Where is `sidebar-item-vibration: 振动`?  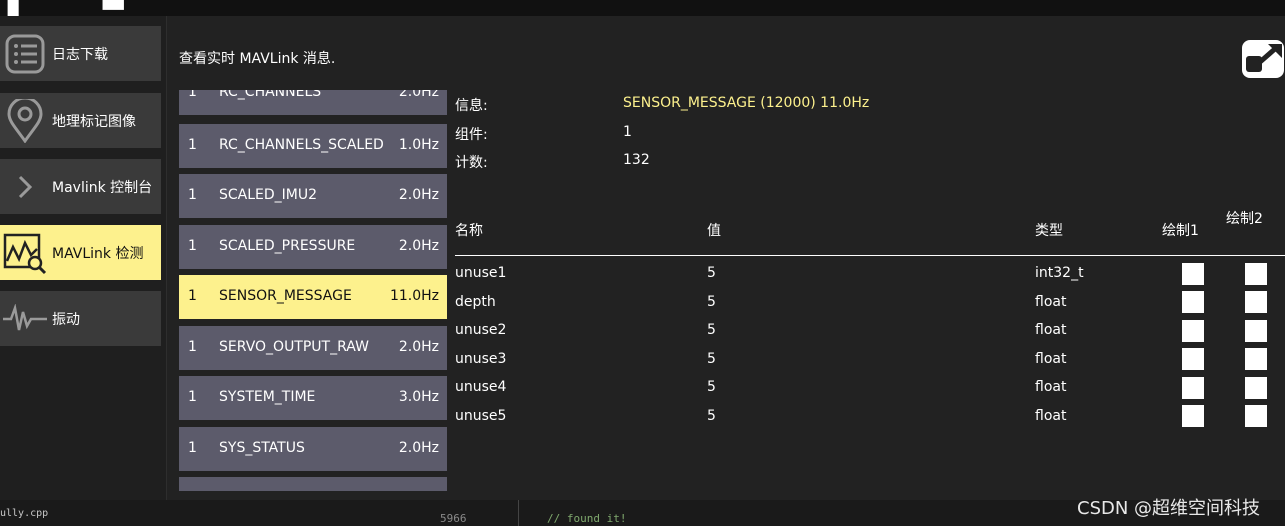 sidebar-item-vibration: 振动 is located at coordinates (80, 318).